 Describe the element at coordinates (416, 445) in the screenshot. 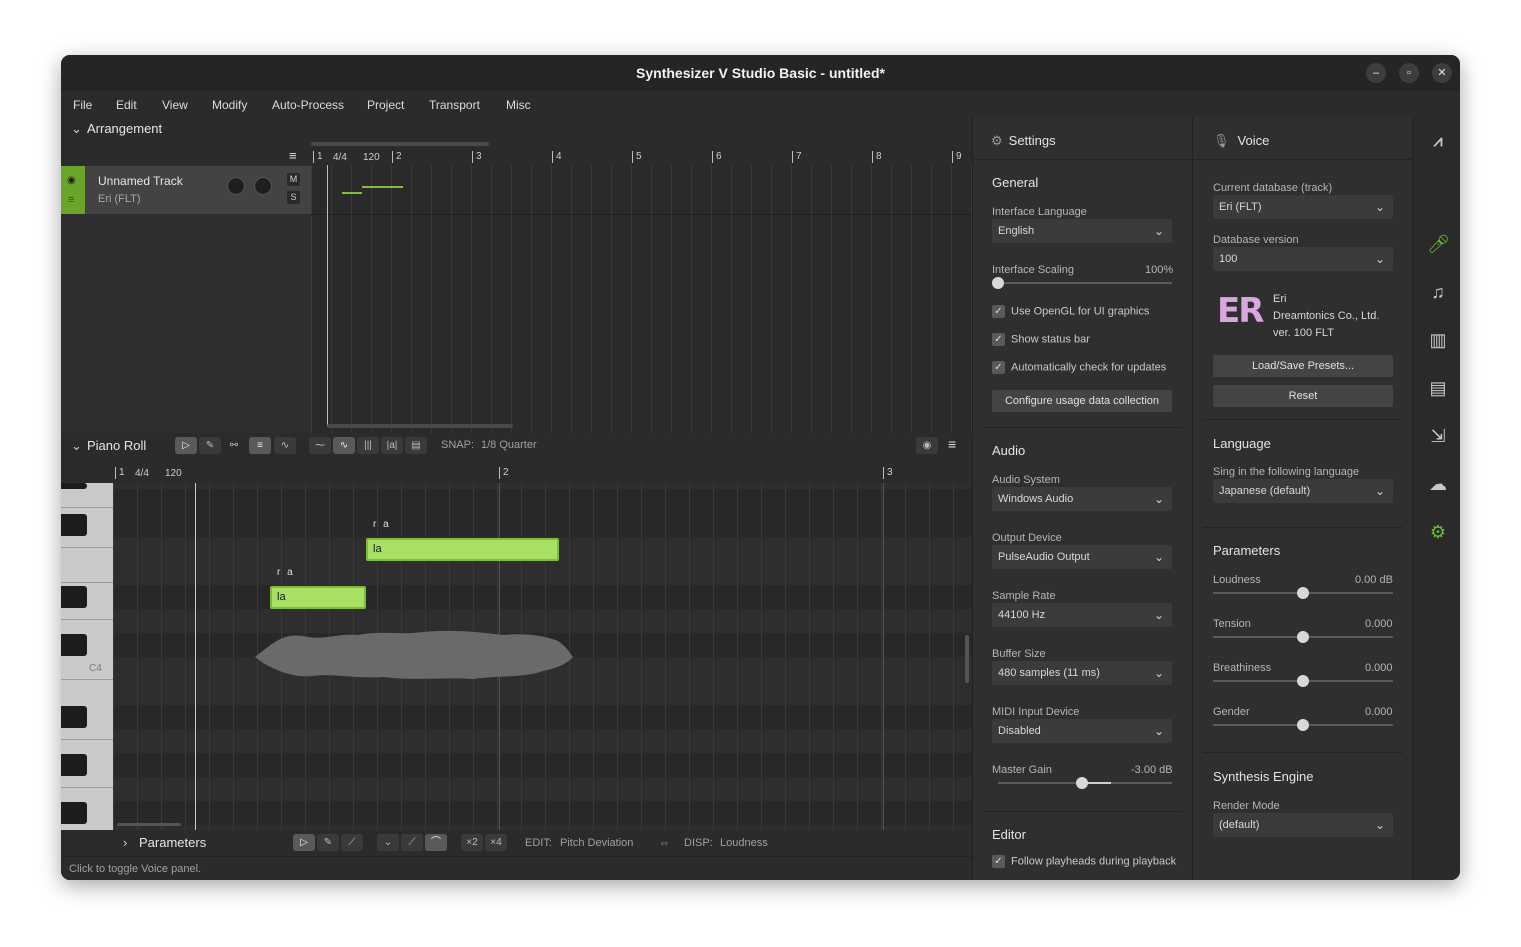

I see `clapper-icon: ▤` at that location.